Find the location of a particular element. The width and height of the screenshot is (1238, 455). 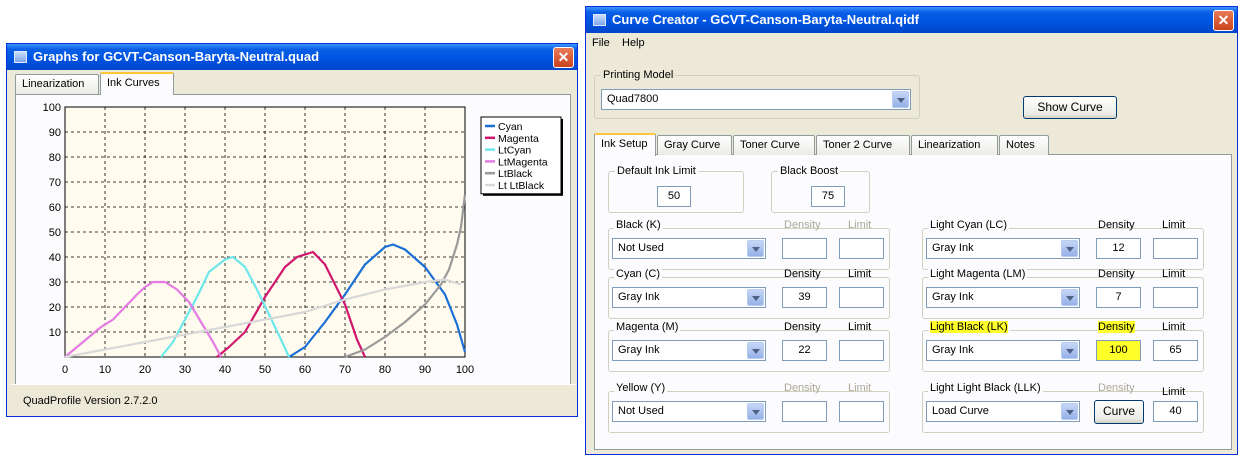

ink-label-text-m: Magenta (M) is located at coordinates (647, 327).